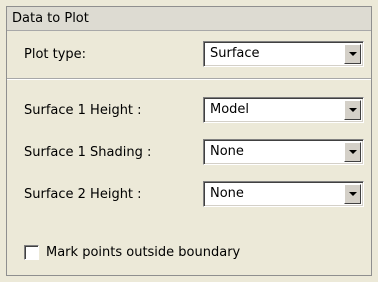 The image size is (378, 282). I want to click on surface1-height-dropdown-button, so click(352, 110).